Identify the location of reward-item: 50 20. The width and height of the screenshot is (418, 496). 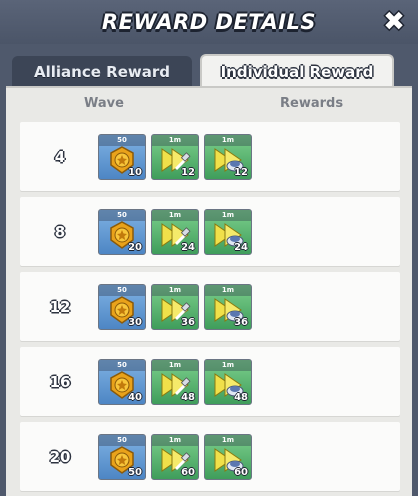
(122, 232).